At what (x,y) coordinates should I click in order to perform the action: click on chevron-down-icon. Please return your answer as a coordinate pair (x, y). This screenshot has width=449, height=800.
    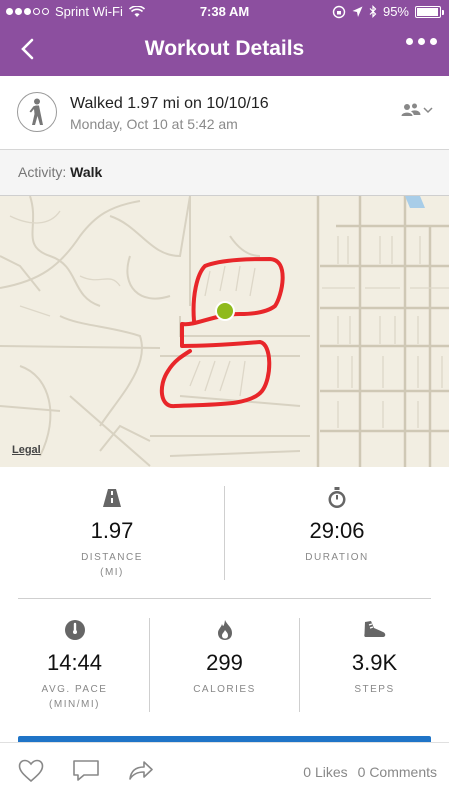
    Looking at the image, I should click on (428, 110).